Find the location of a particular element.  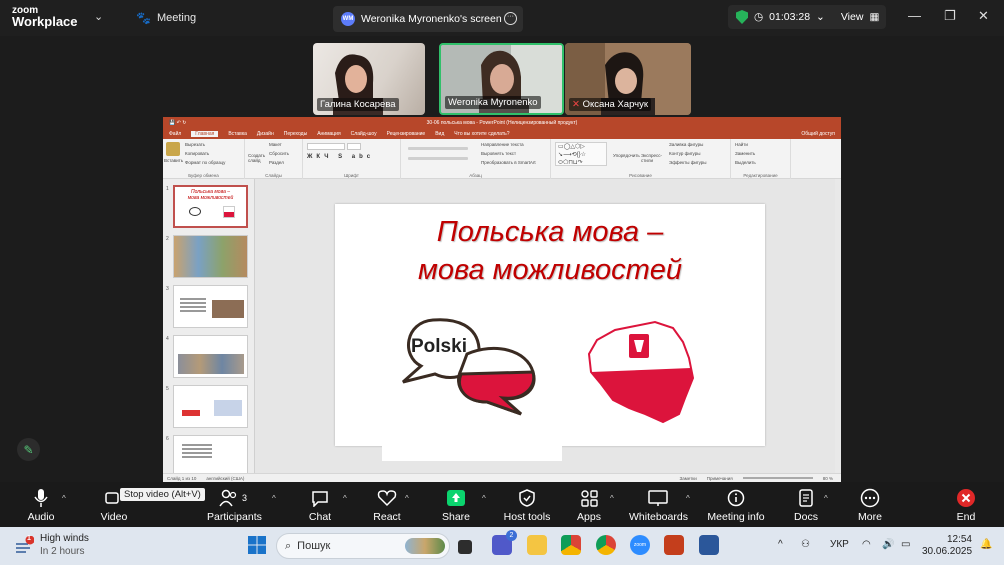

apps-options-caret: ^ is located at coordinates (612, 498).